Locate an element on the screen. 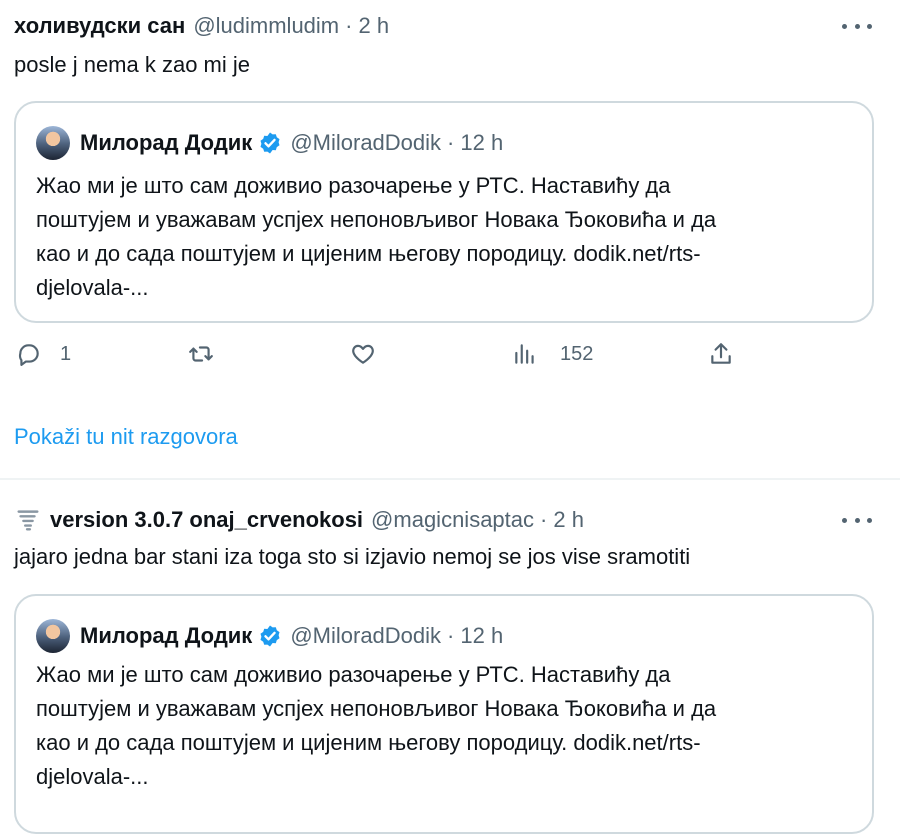  share-icon is located at coordinates (721, 353).